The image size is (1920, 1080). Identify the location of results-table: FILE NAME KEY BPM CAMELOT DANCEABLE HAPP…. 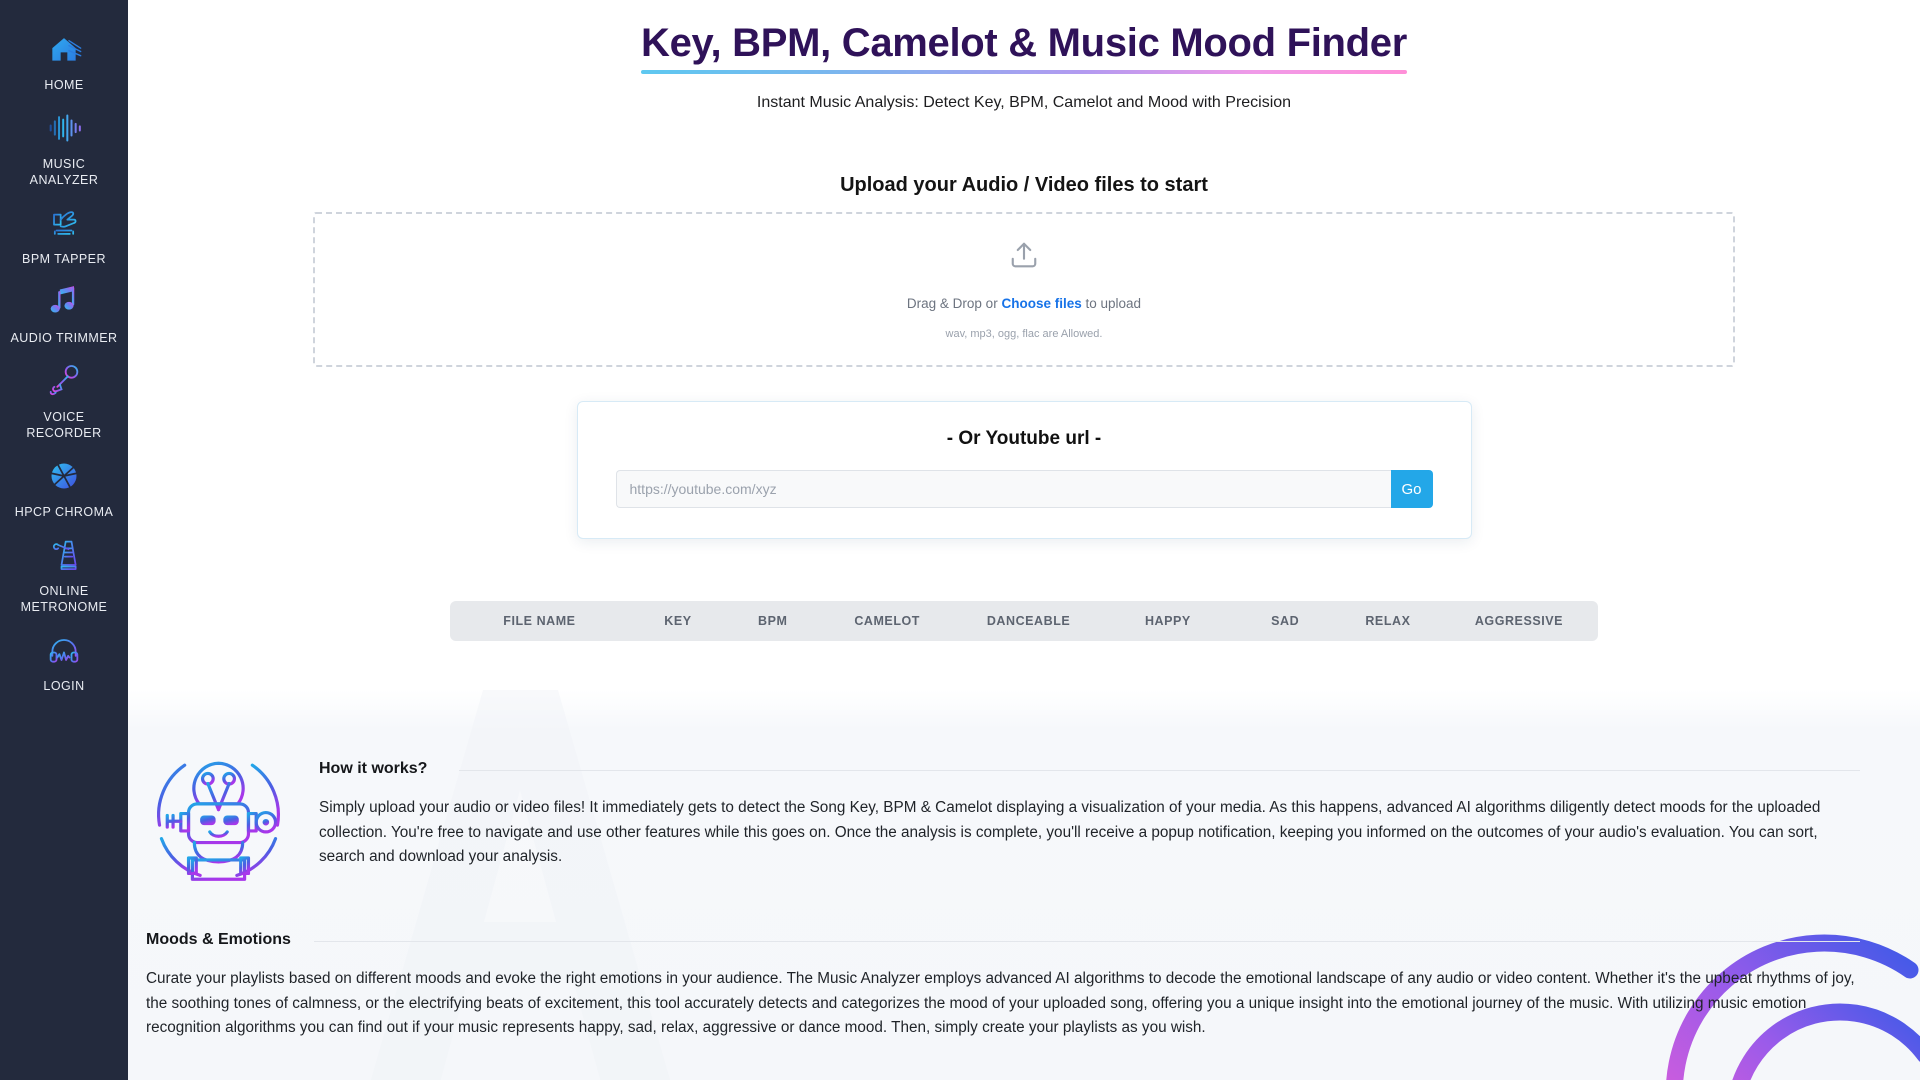
(1024, 621).